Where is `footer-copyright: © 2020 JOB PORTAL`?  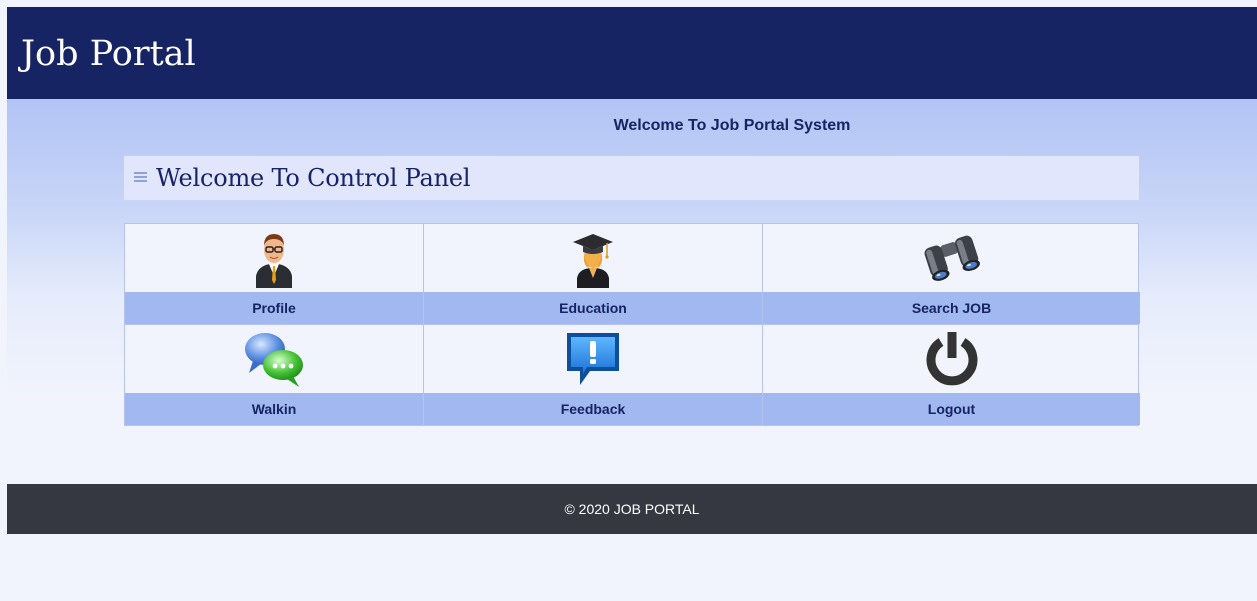 footer-copyright: © 2020 JOB PORTAL is located at coordinates (632, 509).